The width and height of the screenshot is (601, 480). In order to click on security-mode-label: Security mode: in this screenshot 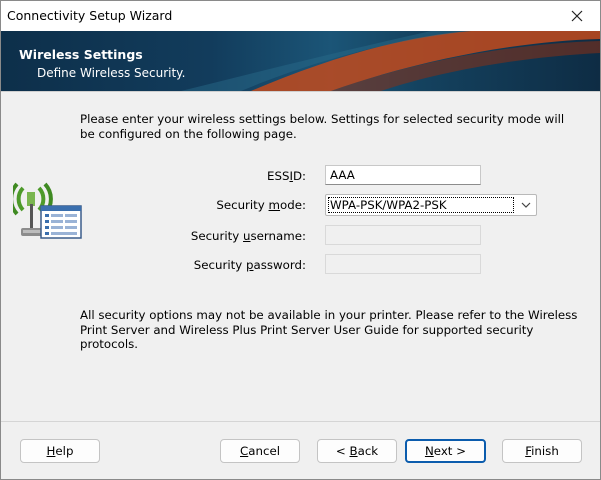, I will do `click(261, 205)`.